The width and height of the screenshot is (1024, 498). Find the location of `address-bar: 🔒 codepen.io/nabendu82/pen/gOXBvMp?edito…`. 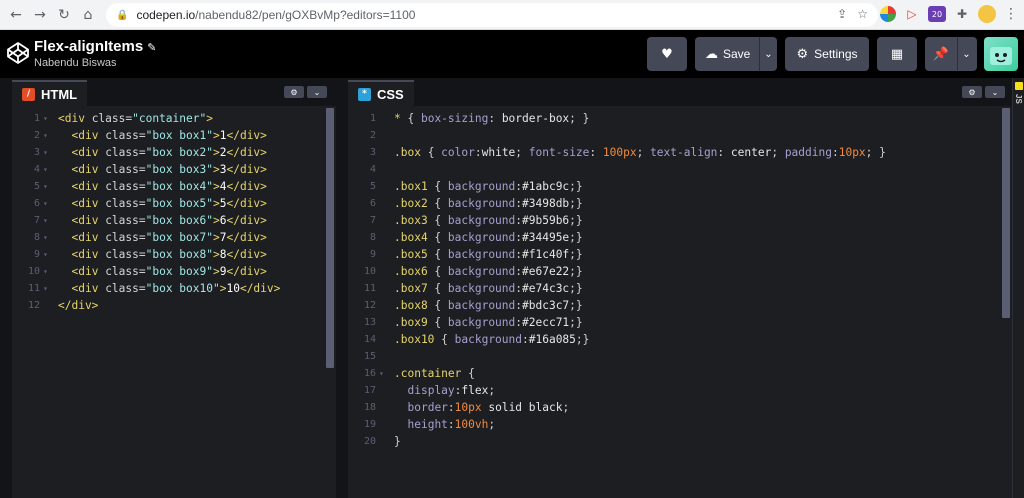

address-bar: 🔒 codepen.io/nabendu82/pen/gOXBvMp?edito… is located at coordinates (492, 15).